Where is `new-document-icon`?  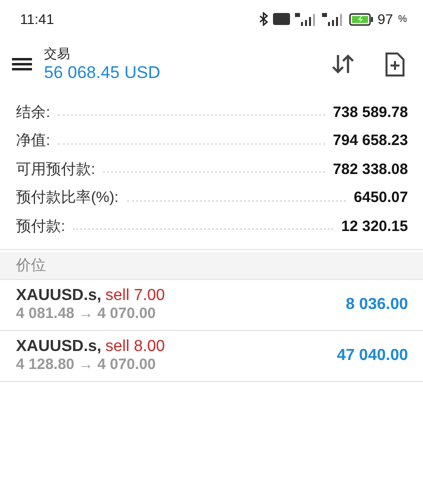 new-document-icon is located at coordinates (395, 64).